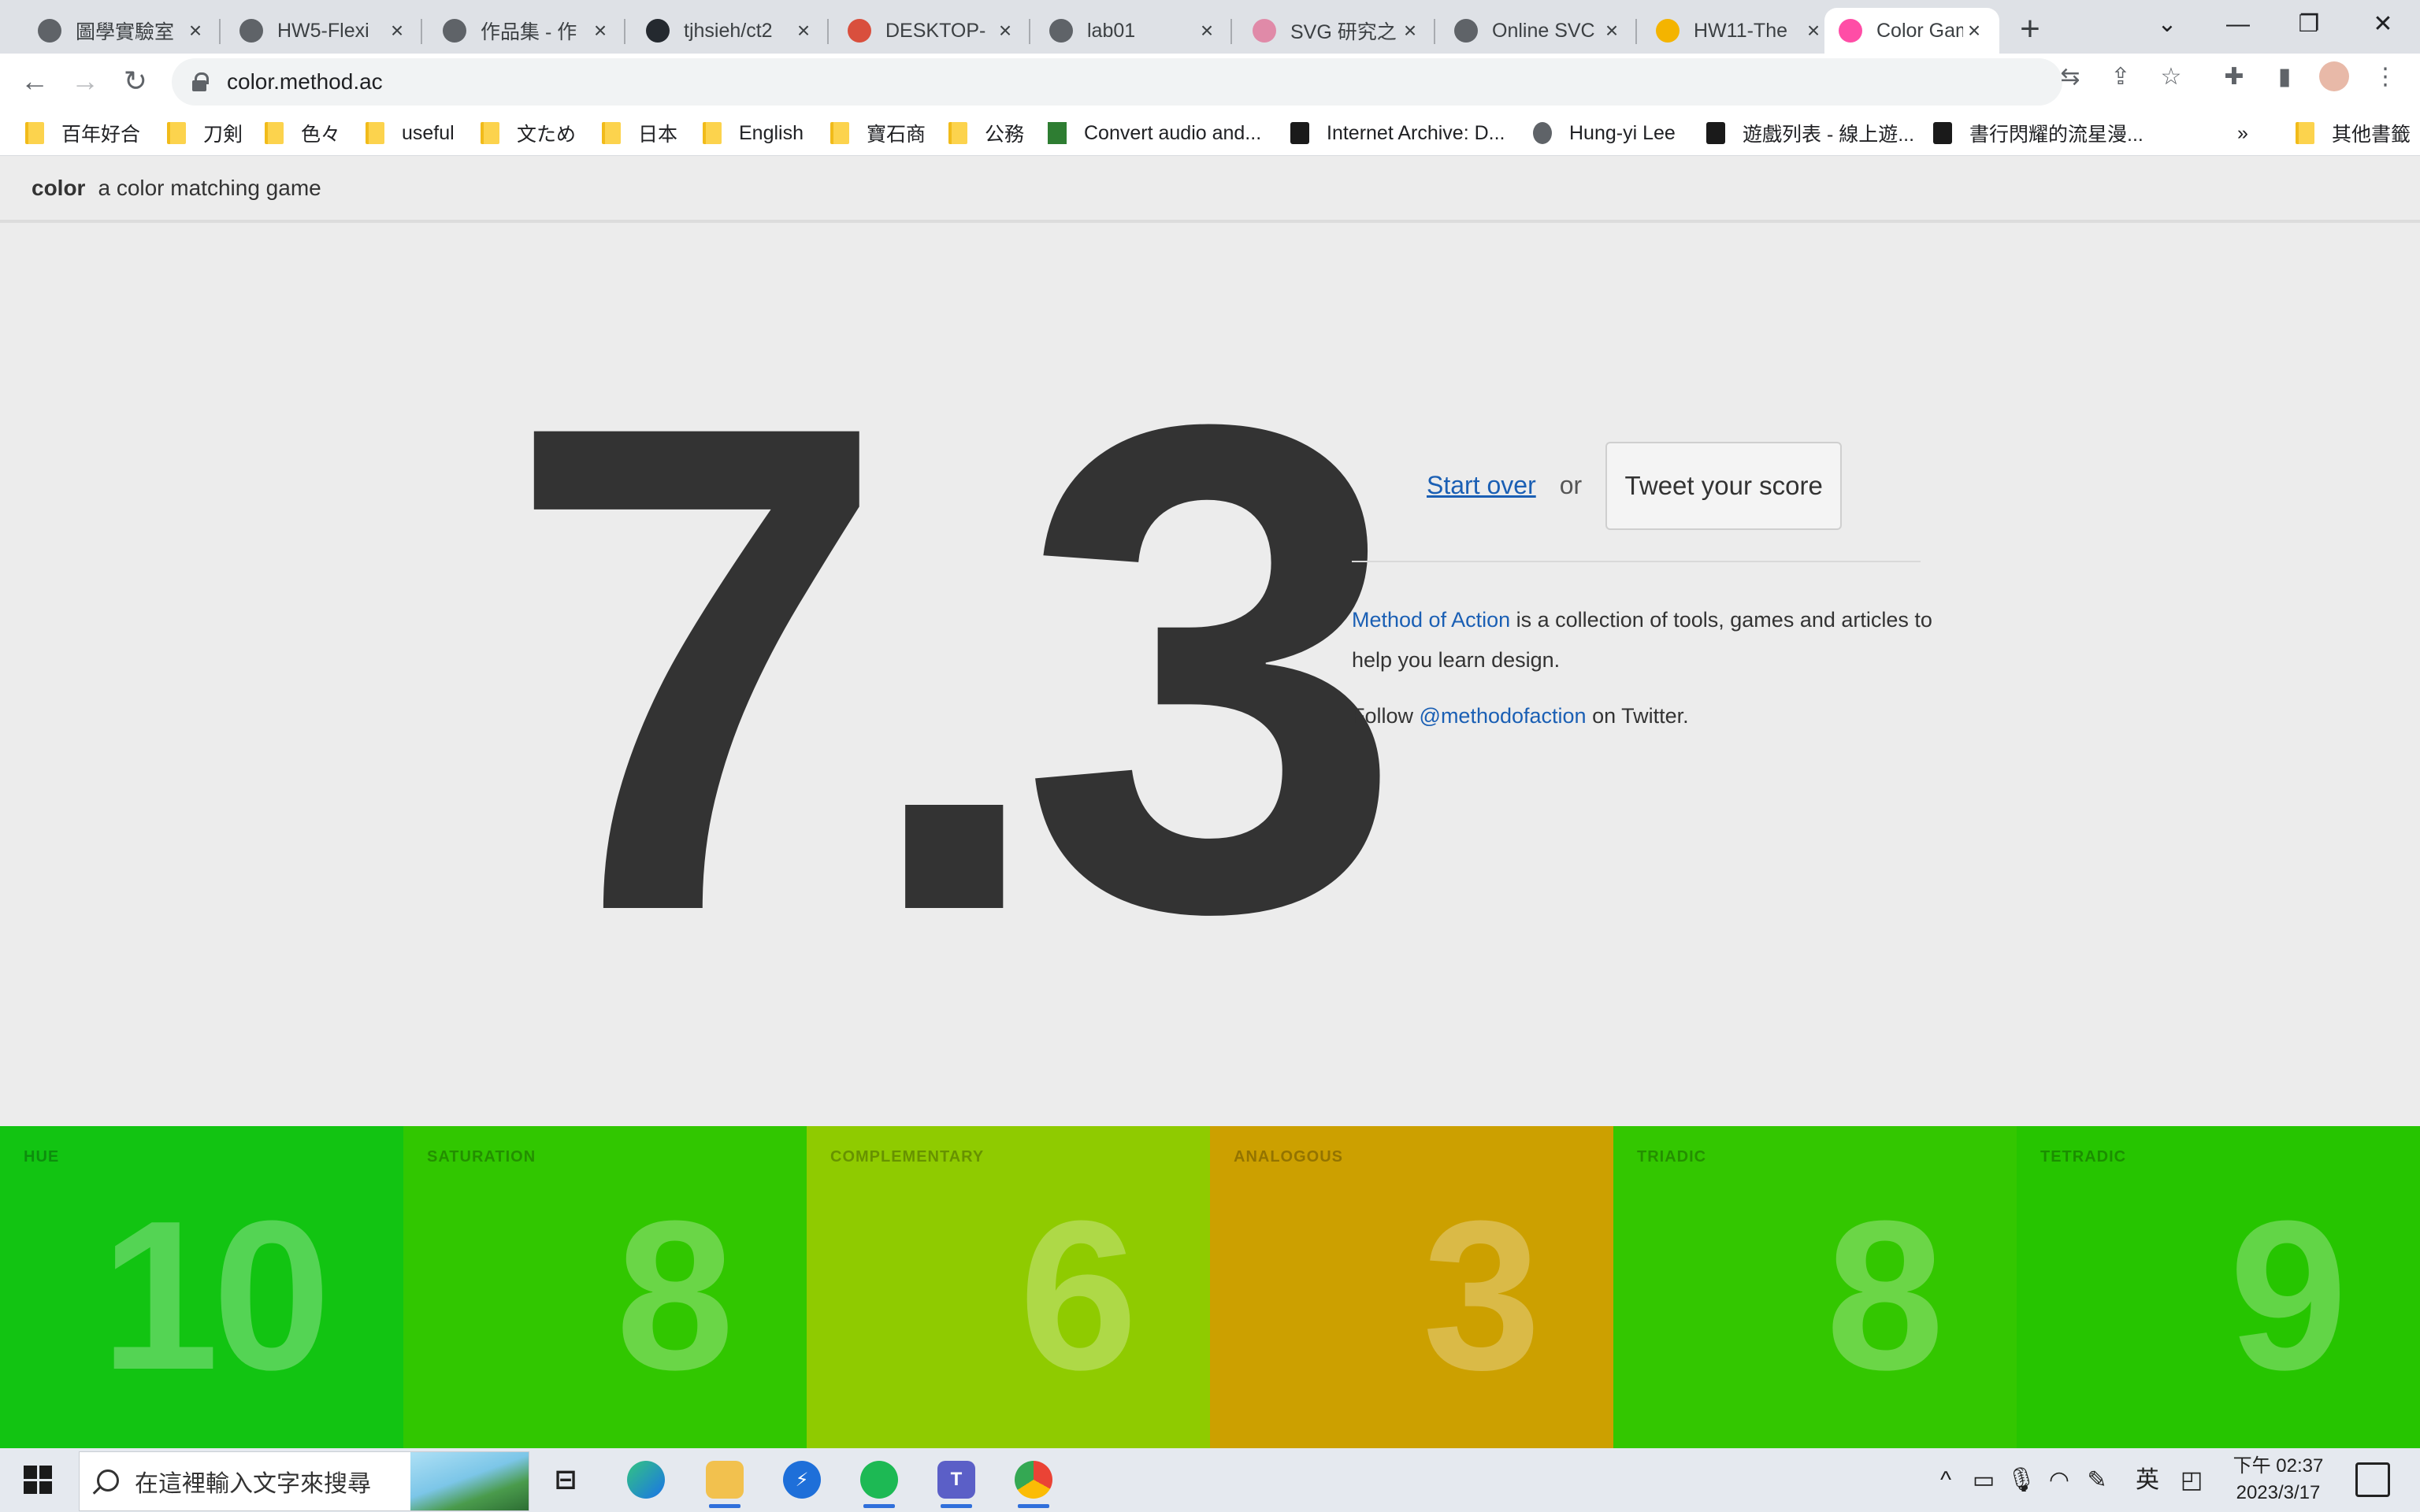 This screenshot has width=2420, height=1512. I want to click on bookmark-item: Hung-yi Lee, so click(1604, 133).